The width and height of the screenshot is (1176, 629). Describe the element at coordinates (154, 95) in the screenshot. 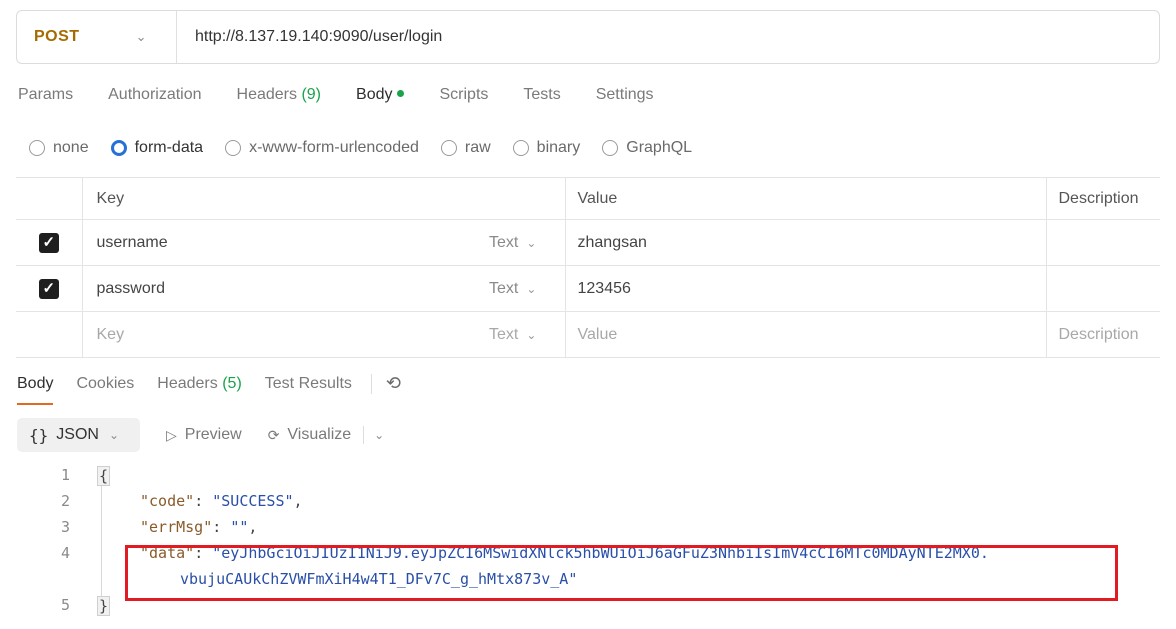

I see `tab-authorization: Authorization` at that location.